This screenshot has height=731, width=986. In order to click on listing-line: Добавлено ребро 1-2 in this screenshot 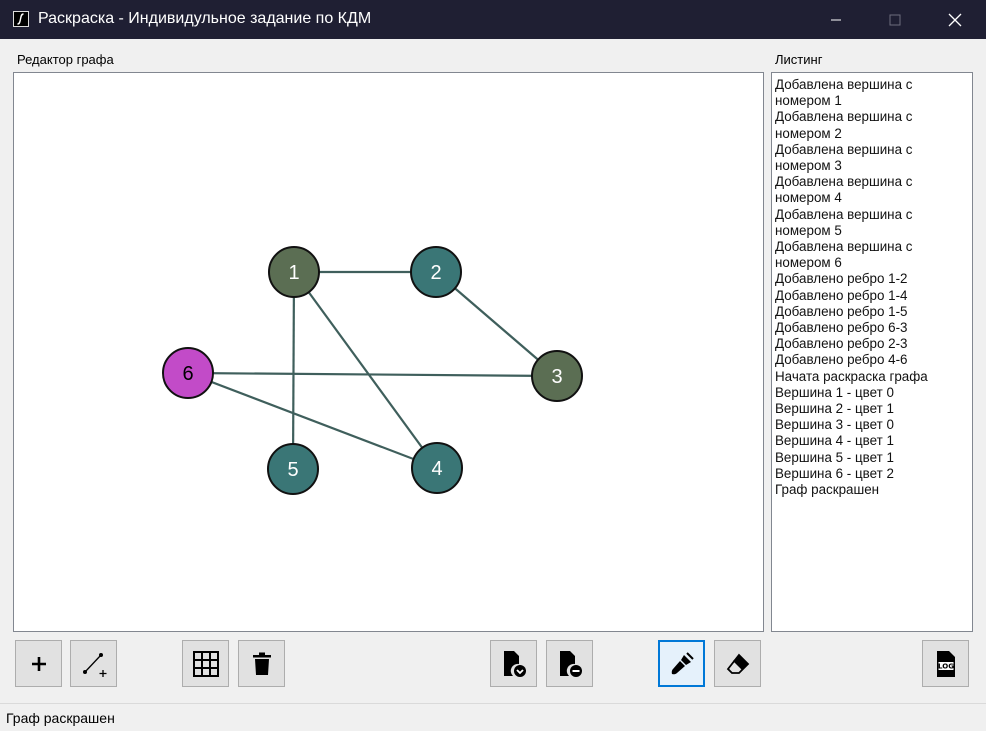, I will do `click(841, 279)`.